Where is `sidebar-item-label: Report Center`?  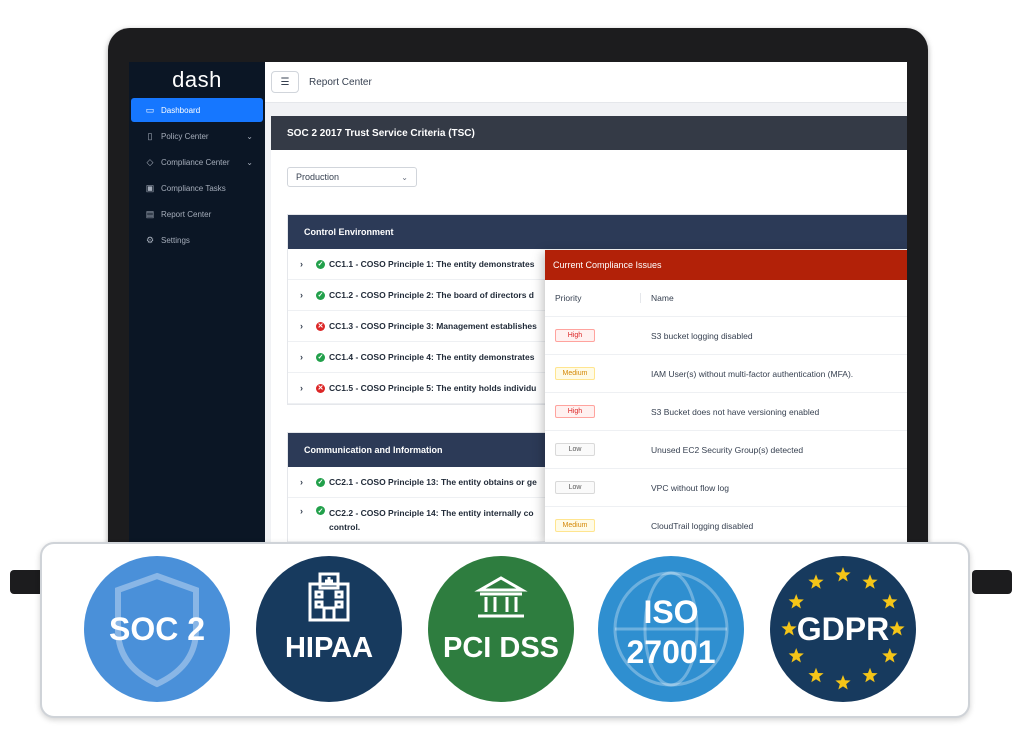
sidebar-item-label: Report Center is located at coordinates (186, 214).